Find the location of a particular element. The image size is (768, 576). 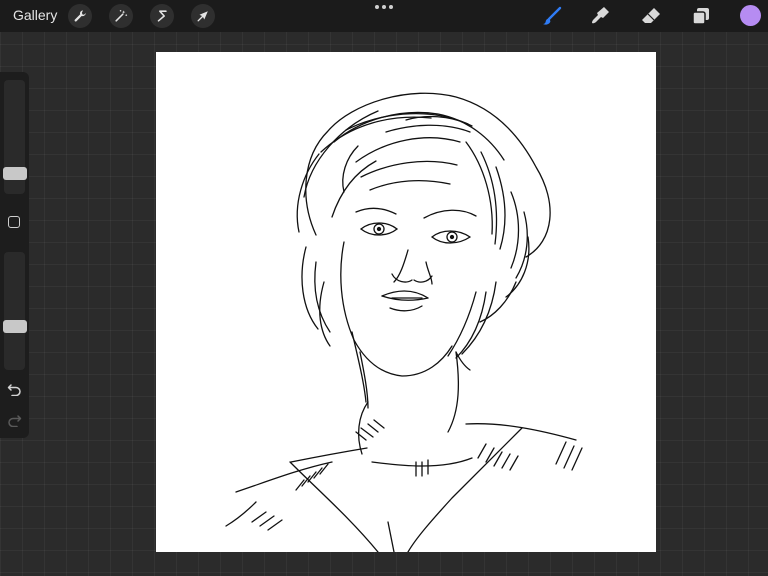

opacity-slider is located at coordinates (14, 311).